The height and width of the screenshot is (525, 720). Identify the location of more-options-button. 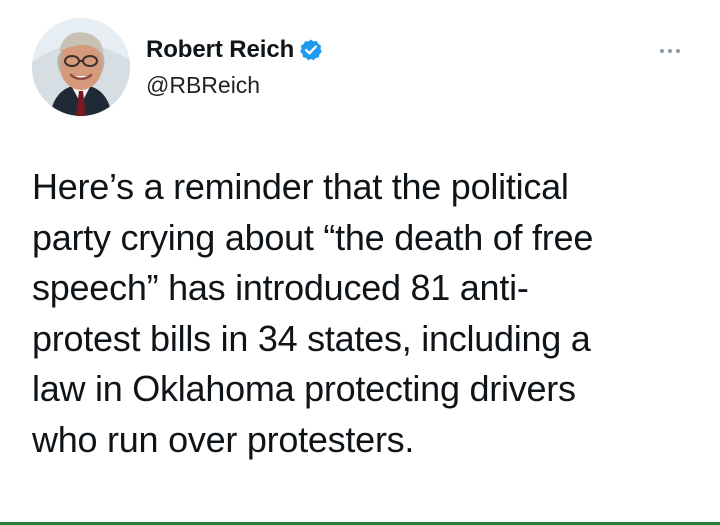
(670, 51).